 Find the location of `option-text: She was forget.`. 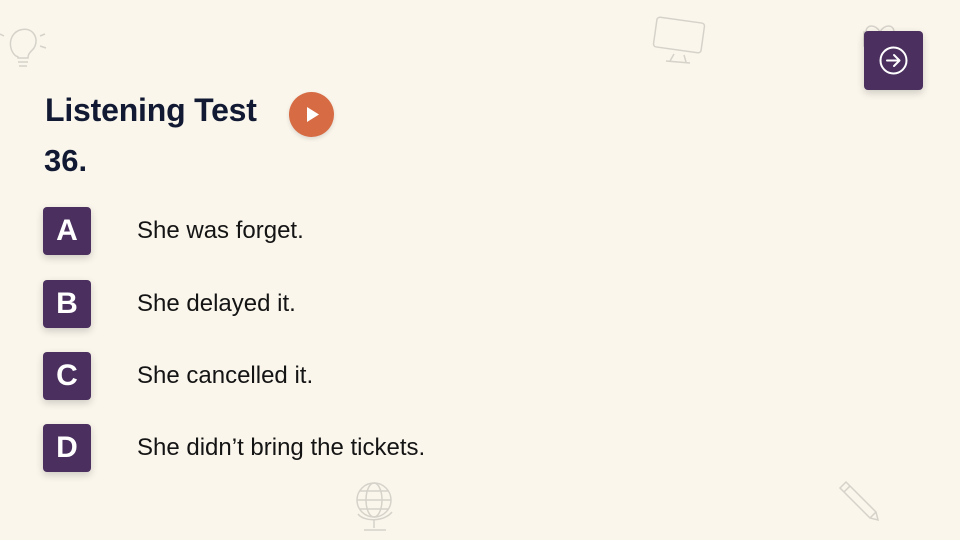

option-text: She was forget. is located at coordinates (220, 230).